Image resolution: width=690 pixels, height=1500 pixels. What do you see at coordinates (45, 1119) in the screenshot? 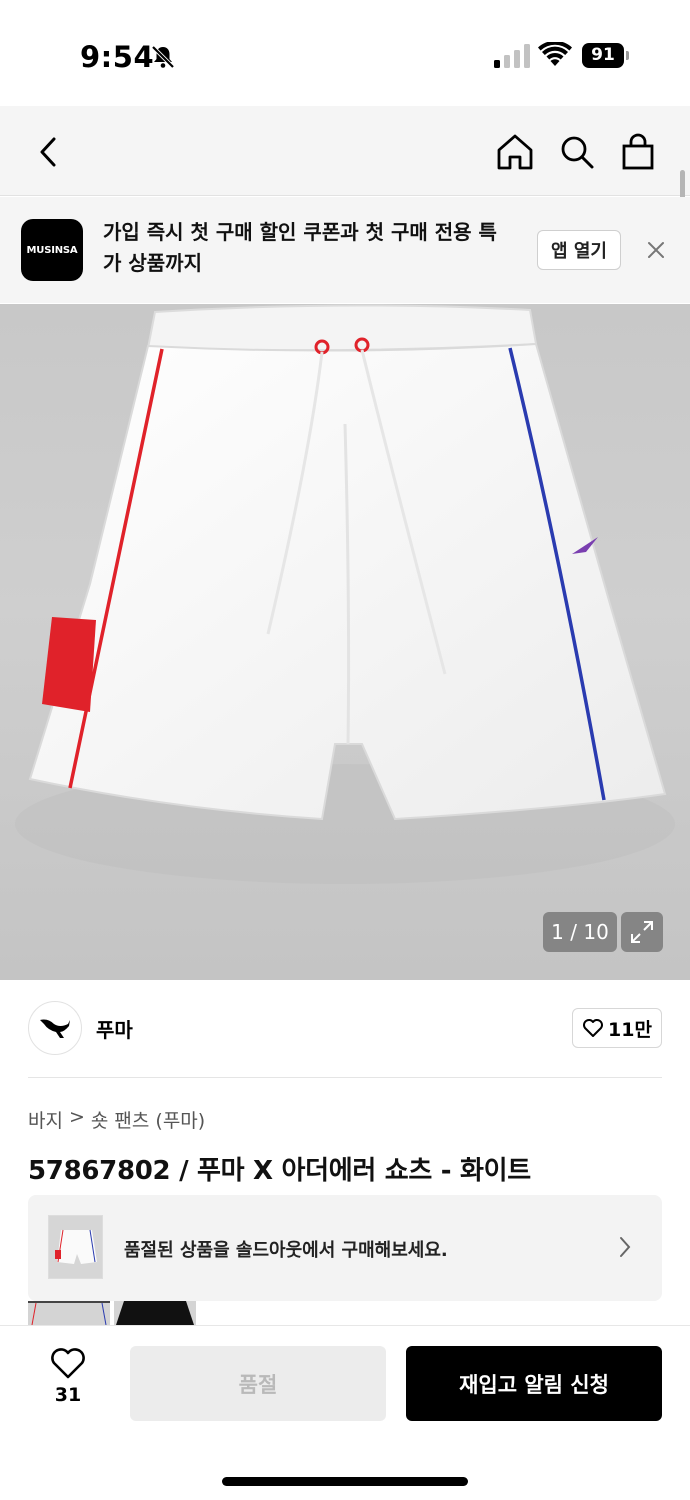
I see `breadcrumb-category: 바지` at bounding box center [45, 1119].